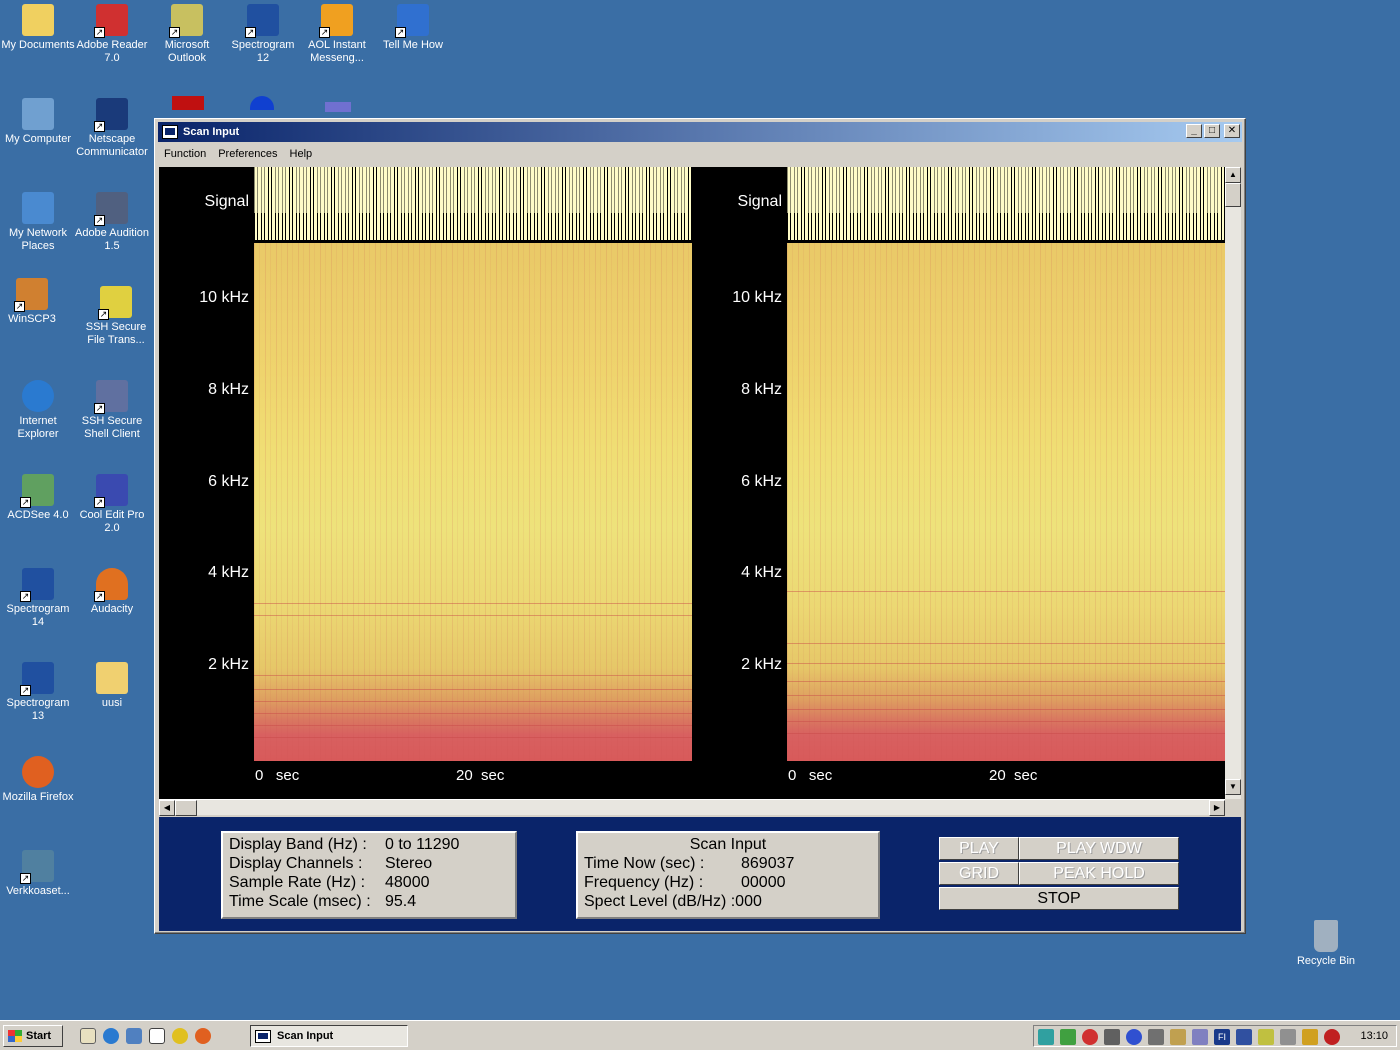  What do you see at coordinates (15, 1036) in the screenshot?
I see `windows-logo-icon` at bounding box center [15, 1036].